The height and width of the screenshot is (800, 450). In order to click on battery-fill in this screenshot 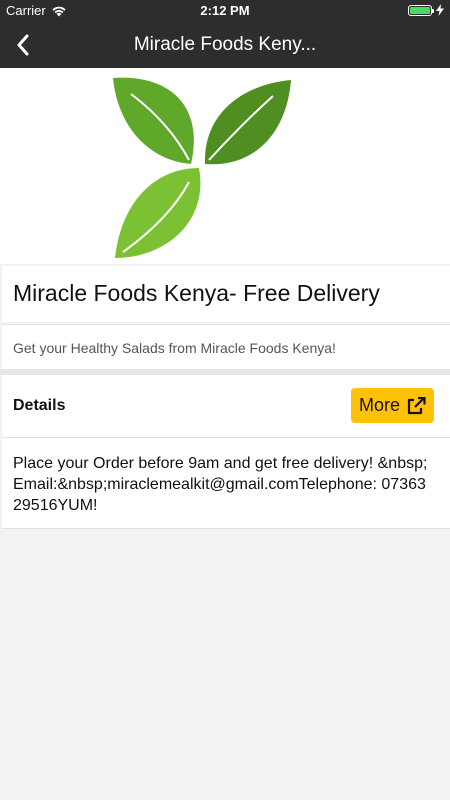, I will do `click(420, 10)`.